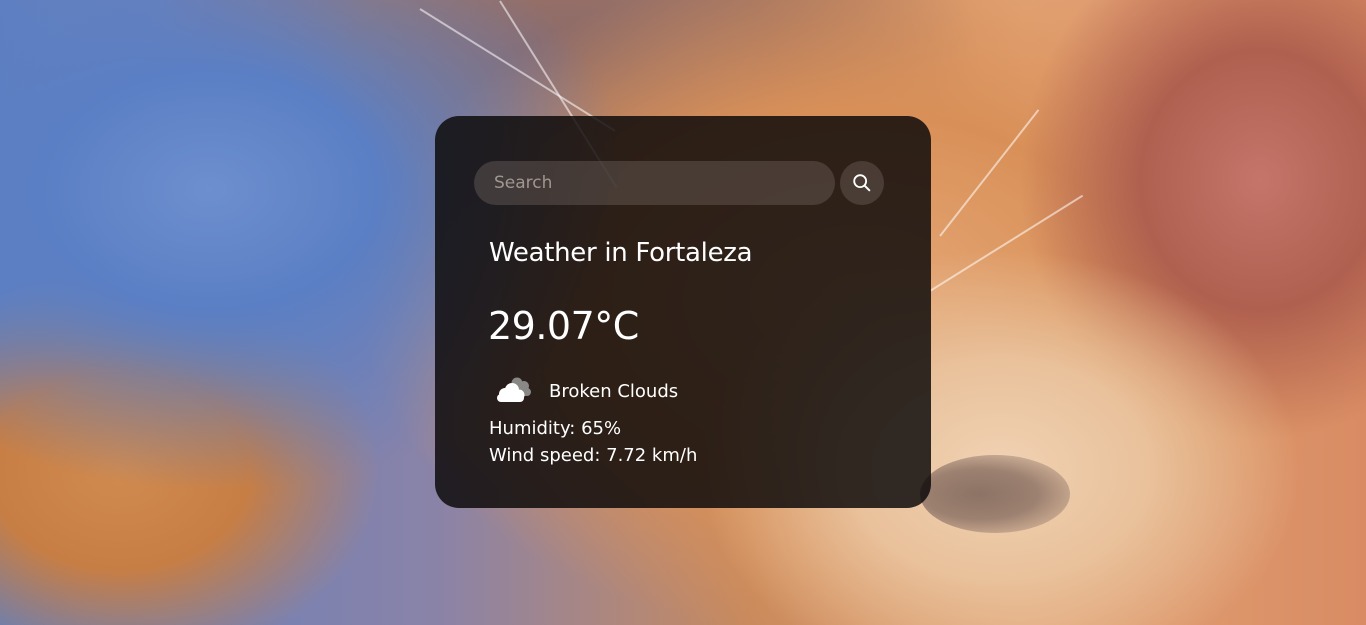 Image resolution: width=1366 pixels, height=625 pixels. Describe the element at coordinates (593, 455) in the screenshot. I see `wind-speed-text: Wind speed: 7.72 km/h` at that location.